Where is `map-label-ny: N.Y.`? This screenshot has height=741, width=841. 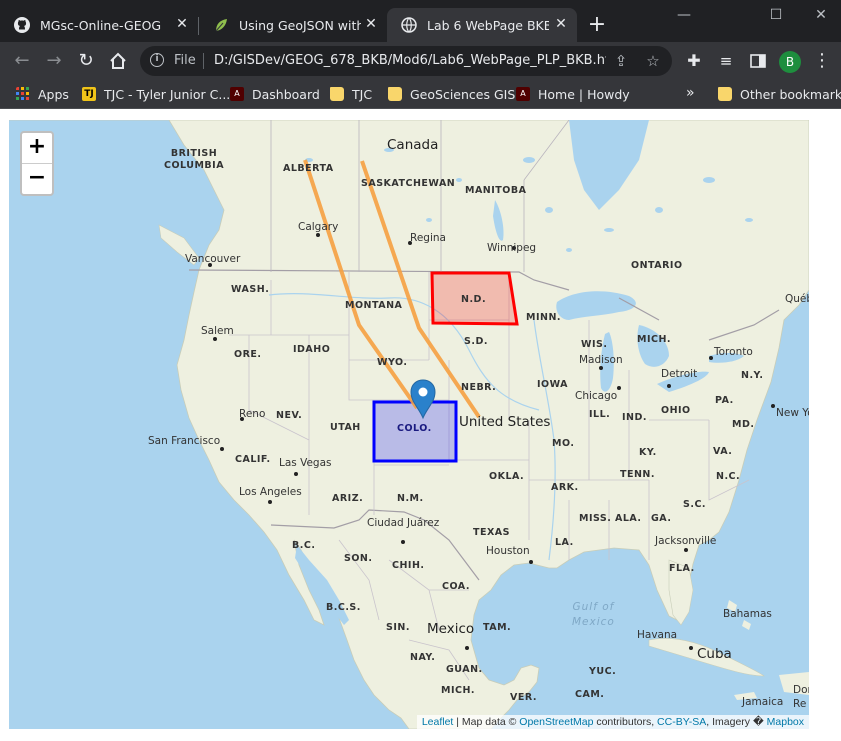 map-label-ny: N.Y. is located at coordinates (752, 375).